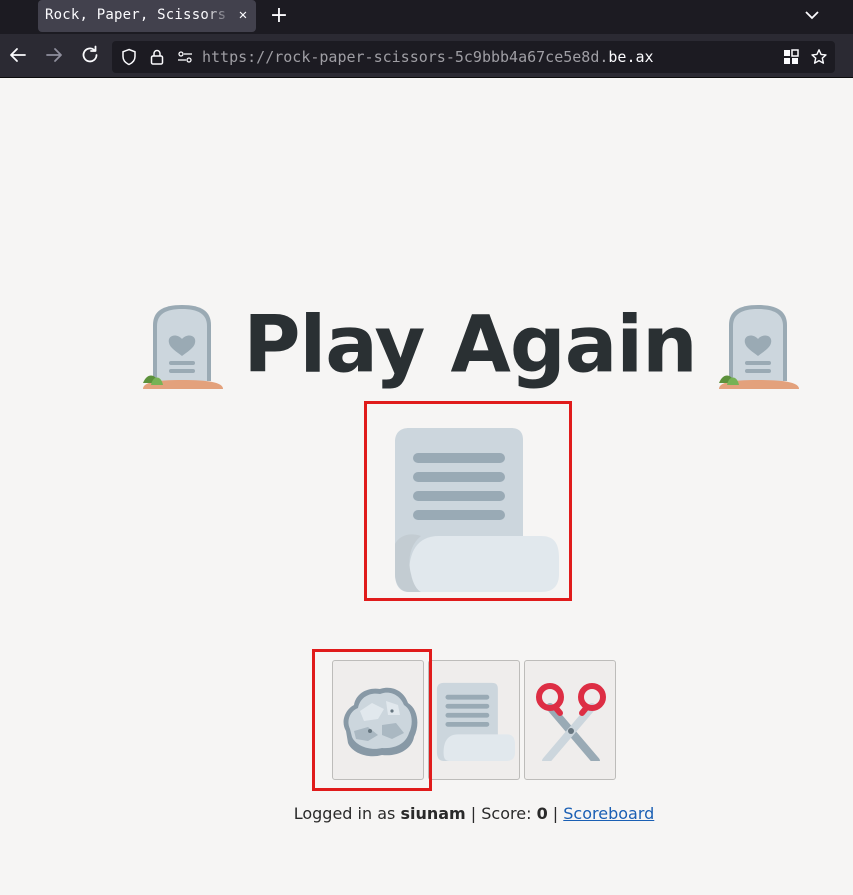 The height and width of the screenshot is (895, 853). I want to click on scissors-button, so click(570, 720).